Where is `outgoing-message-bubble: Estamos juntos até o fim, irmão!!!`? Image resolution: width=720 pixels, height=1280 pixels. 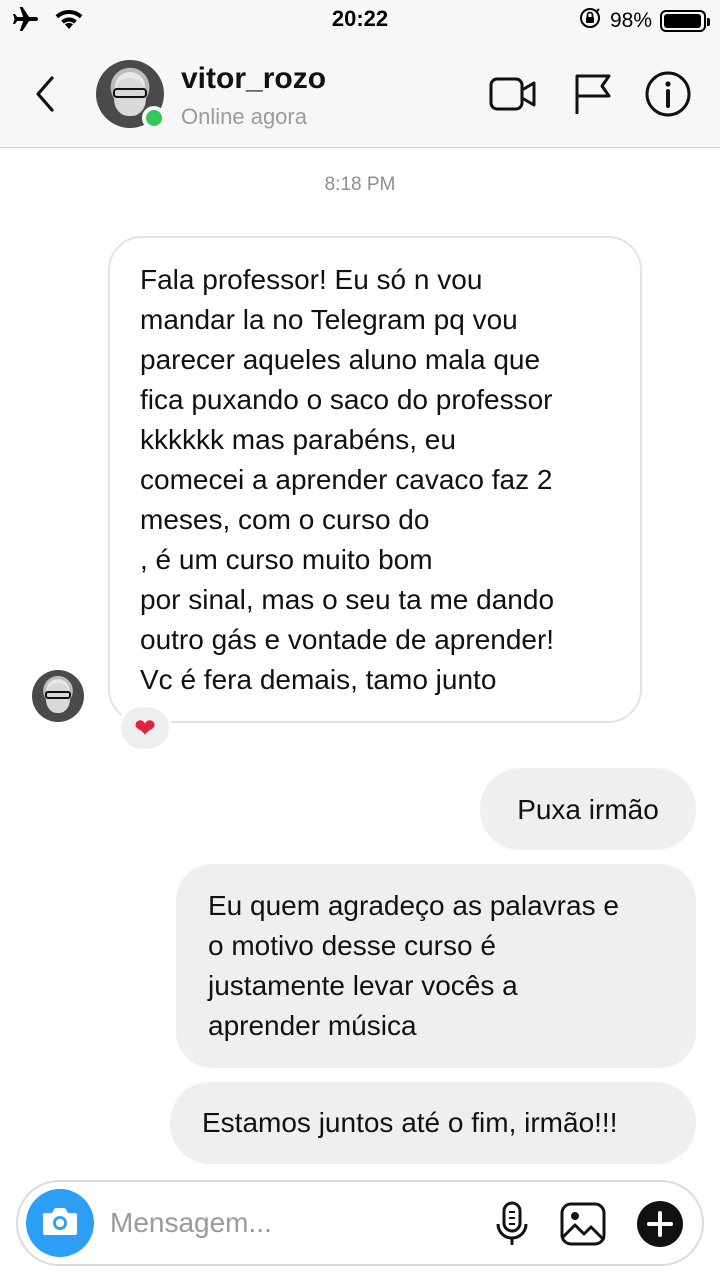
outgoing-message-bubble: Estamos juntos até o fim, irmão!!! is located at coordinates (433, 1123).